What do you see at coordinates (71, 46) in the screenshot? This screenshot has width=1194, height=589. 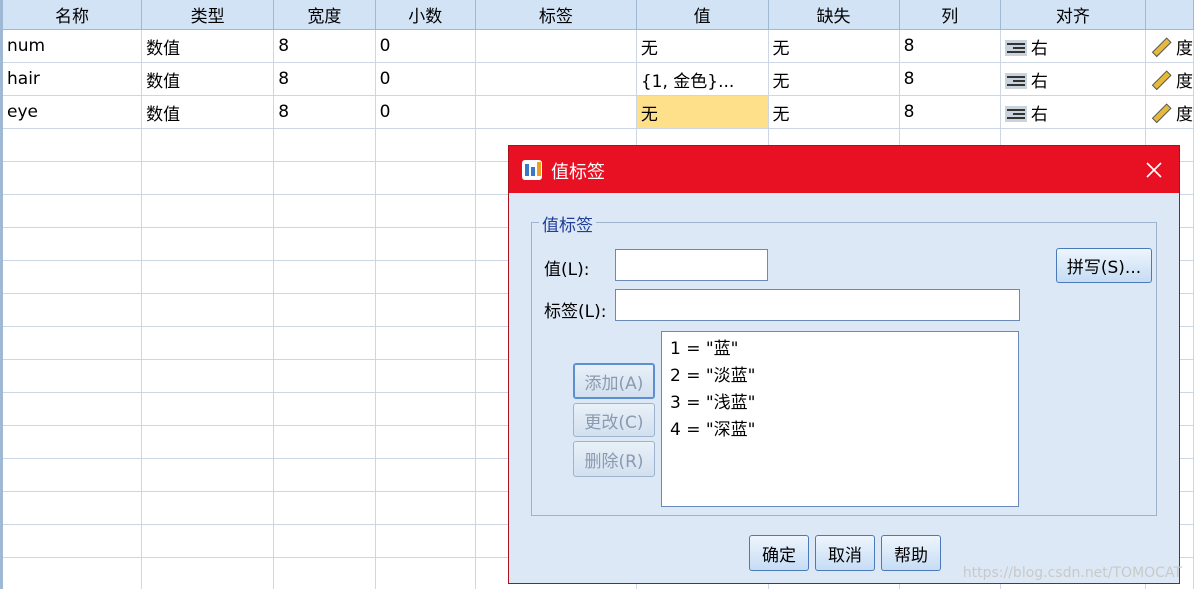 I see `cell-name: num` at bounding box center [71, 46].